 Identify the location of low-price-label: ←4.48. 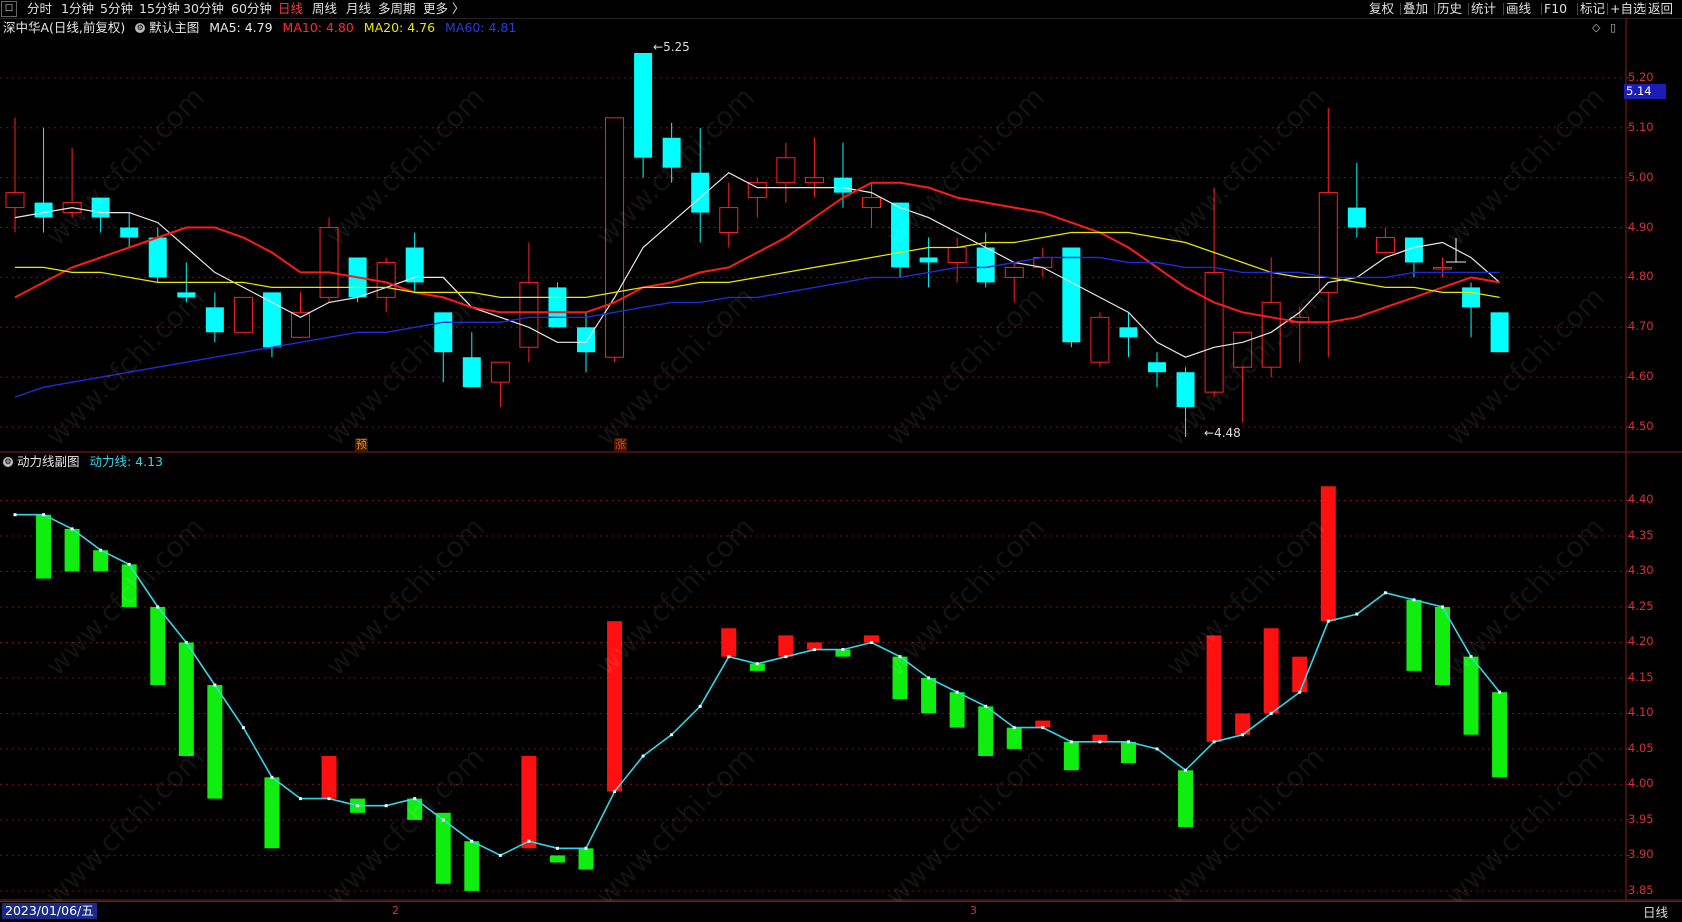
(1222, 433).